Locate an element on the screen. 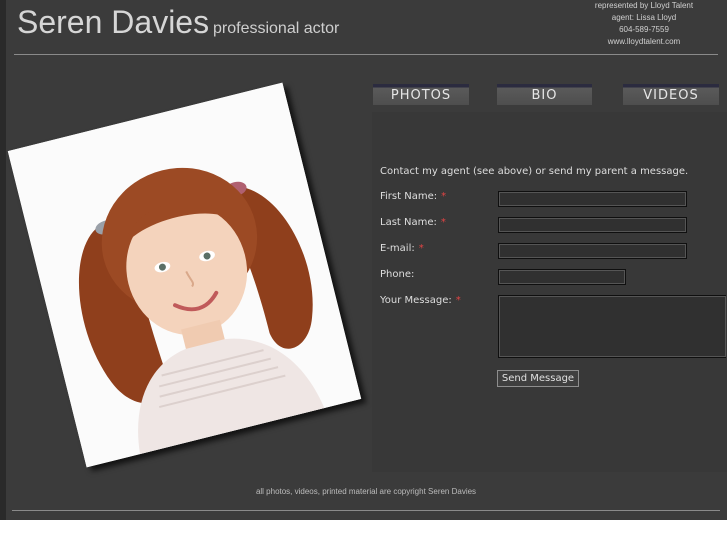 The width and height of the screenshot is (727, 545). message-label: Your Message: * is located at coordinates (420, 300).